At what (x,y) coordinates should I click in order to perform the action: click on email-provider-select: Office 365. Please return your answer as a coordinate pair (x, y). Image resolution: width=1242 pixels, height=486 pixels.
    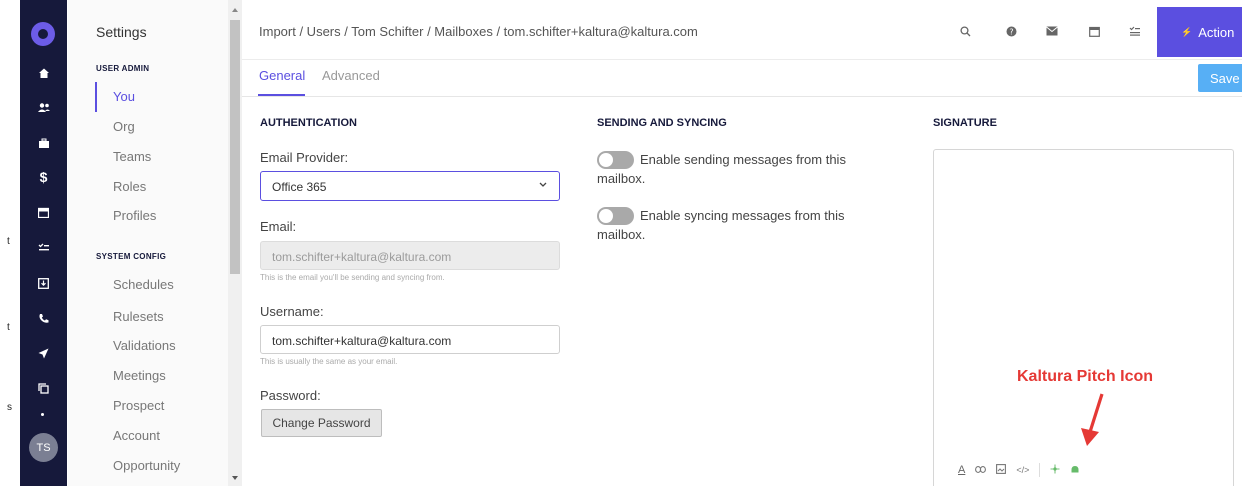
    Looking at the image, I should click on (410, 186).